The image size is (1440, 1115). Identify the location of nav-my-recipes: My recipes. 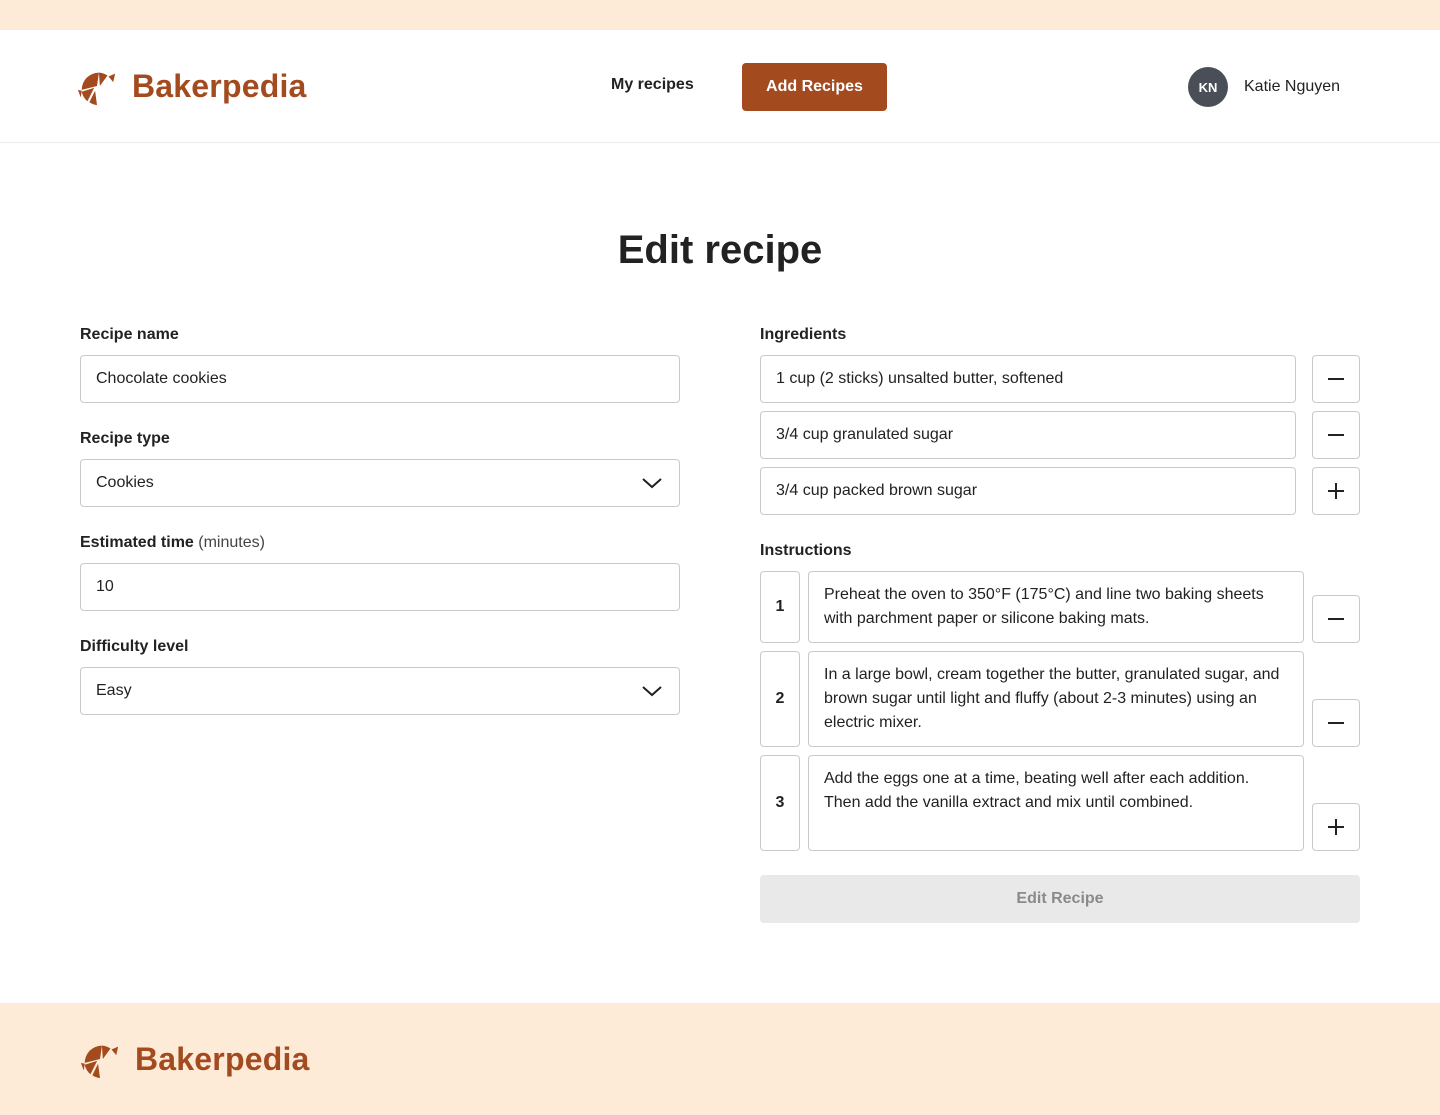
(652, 85).